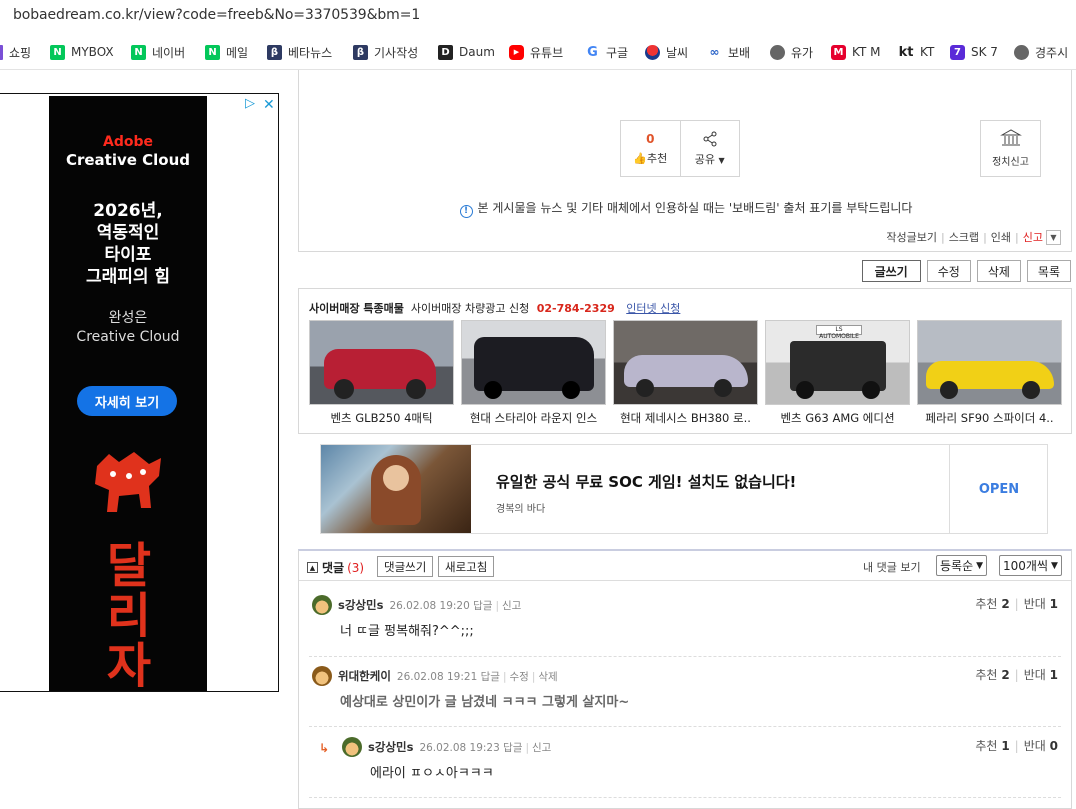 The height and width of the screenshot is (809, 1076). Describe the element at coordinates (1021, 52) in the screenshot. I see `globe-icon` at that location.